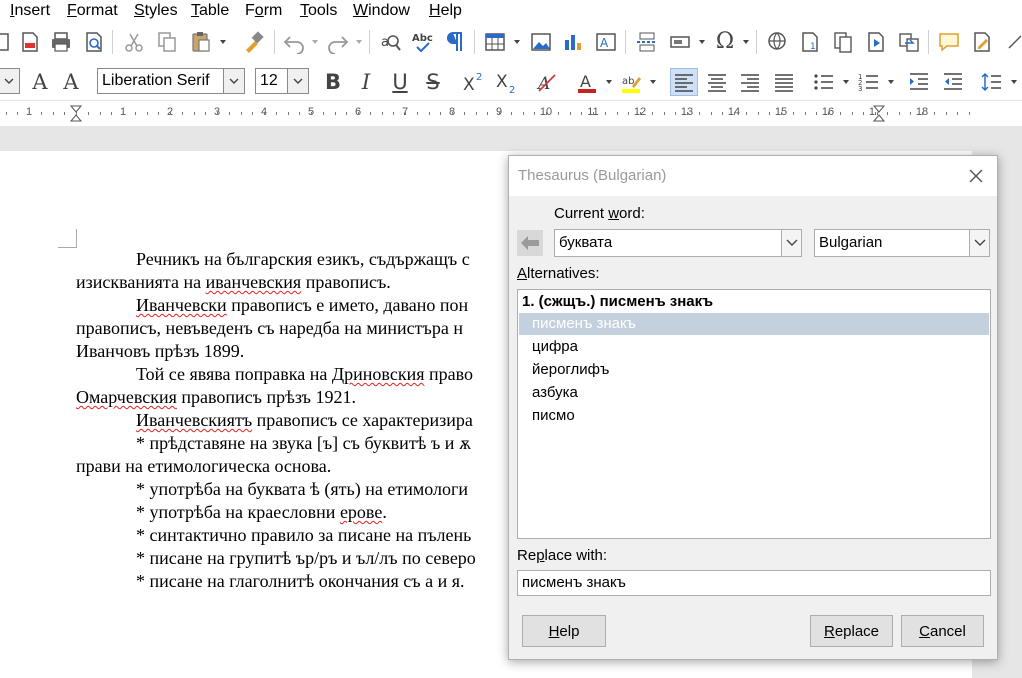  Describe the element at coordinates (338, 42) in the screenshot. I see `redo-icon` at that location.